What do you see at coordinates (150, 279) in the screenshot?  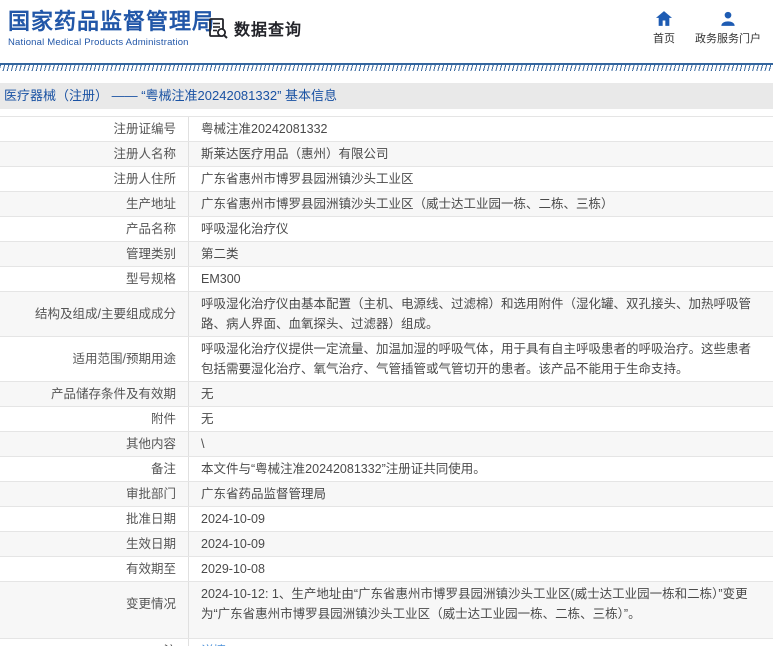 I see `row-label: 型号规格` at bounding box center [150, 279].